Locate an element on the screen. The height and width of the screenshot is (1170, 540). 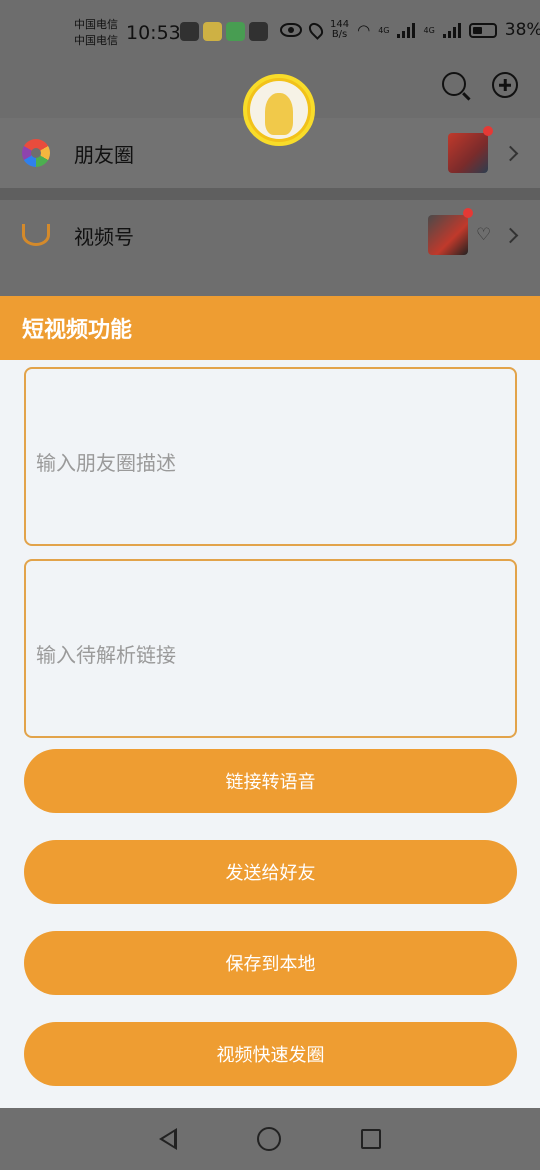
status-time: 10:53 is located at coordinates (153, 33).